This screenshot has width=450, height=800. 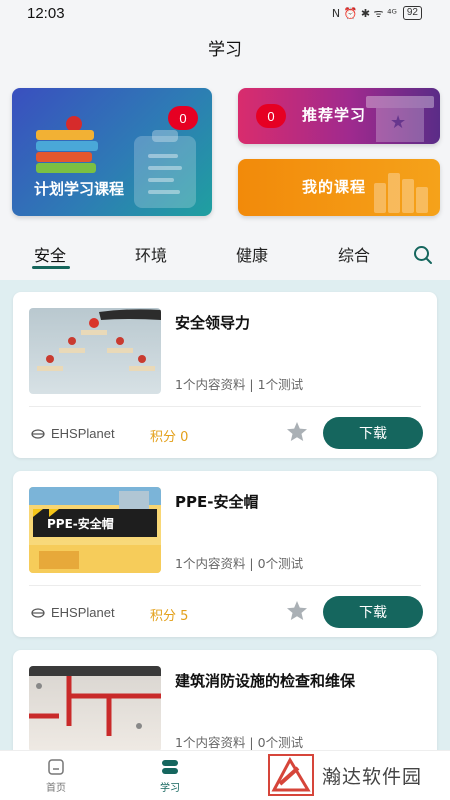 I want to click on search-icon, so click(x=423, y=255).